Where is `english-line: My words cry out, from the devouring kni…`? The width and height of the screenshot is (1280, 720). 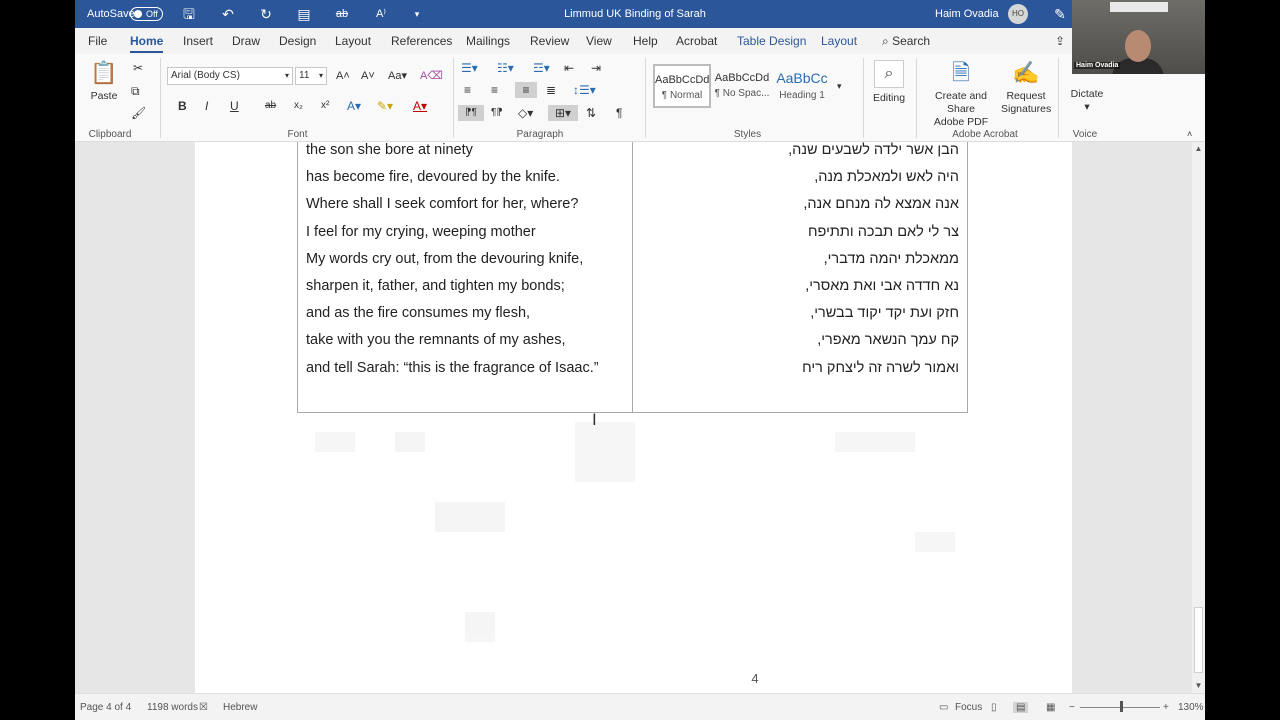
english-line: My words cry out, from the devouring kni… is located at coordinates (465, 259).